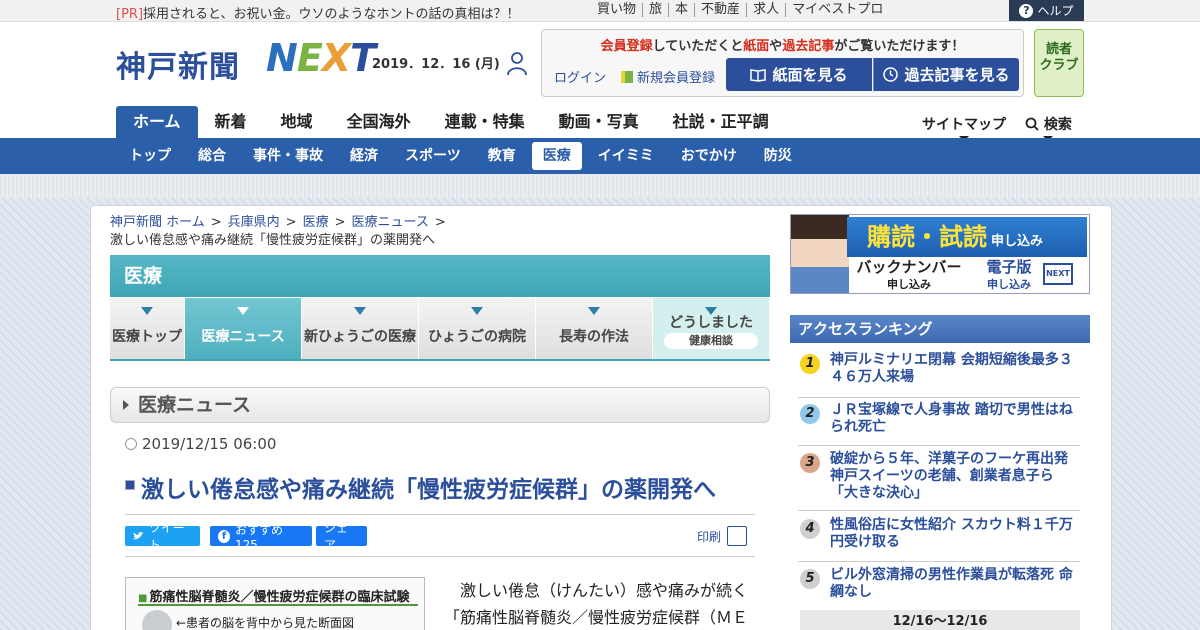  What do you see at coordinates (440, 276) in the screenshot?
I see `section-title: 医療` at bounding box center [440, 276].